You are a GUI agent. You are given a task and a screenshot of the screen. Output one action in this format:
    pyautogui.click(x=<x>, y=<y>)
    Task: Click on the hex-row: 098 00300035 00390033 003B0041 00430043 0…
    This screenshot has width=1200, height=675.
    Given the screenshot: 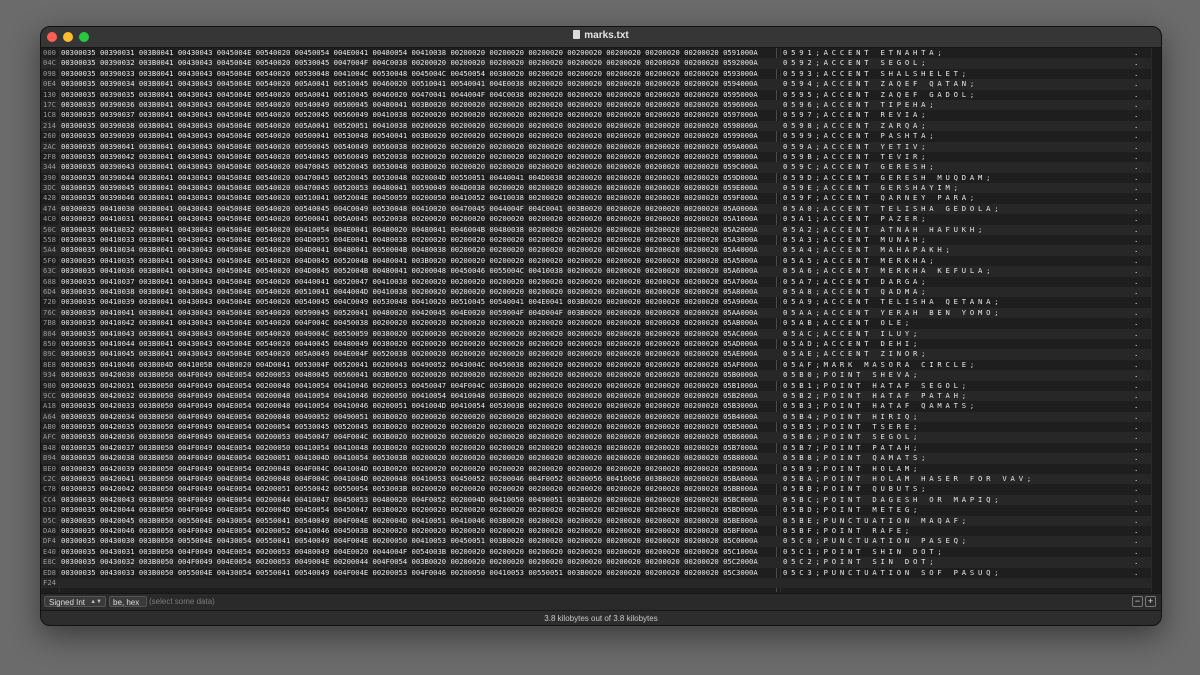 What is the action you would take?
    pyautogui.click(x=601, y=74)
    